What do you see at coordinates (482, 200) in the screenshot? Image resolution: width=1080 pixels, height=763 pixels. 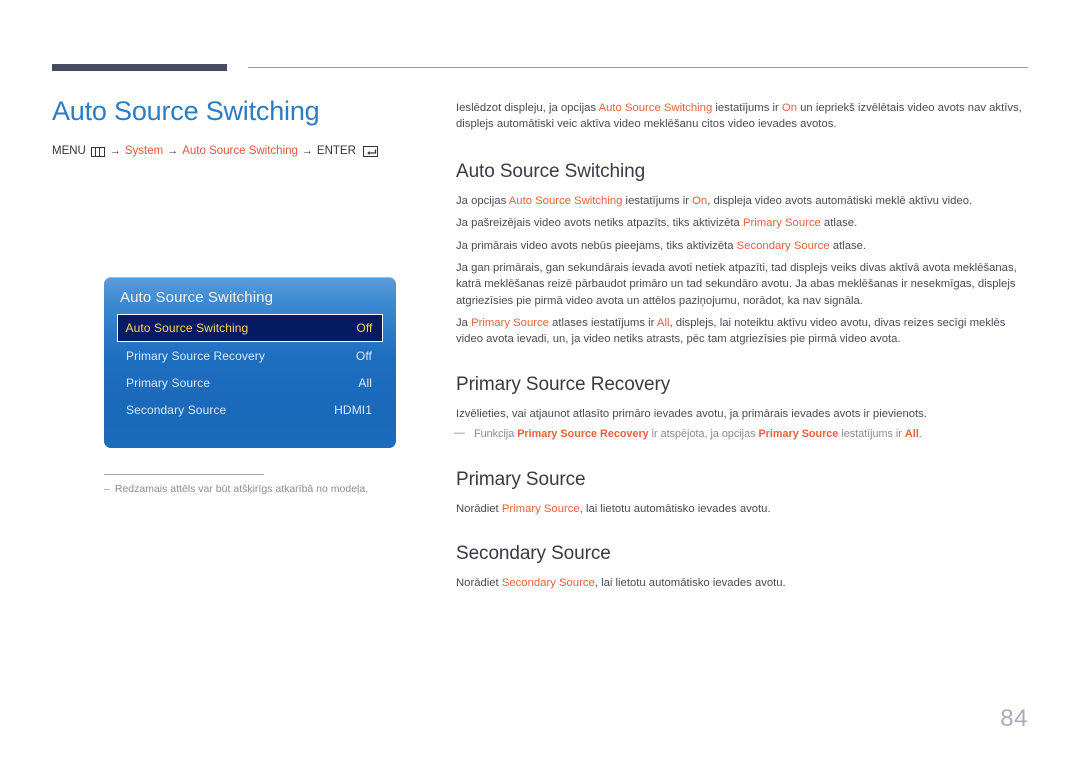 I see `para-text-a: Ja opcijas` at bounding box center [482, 200].